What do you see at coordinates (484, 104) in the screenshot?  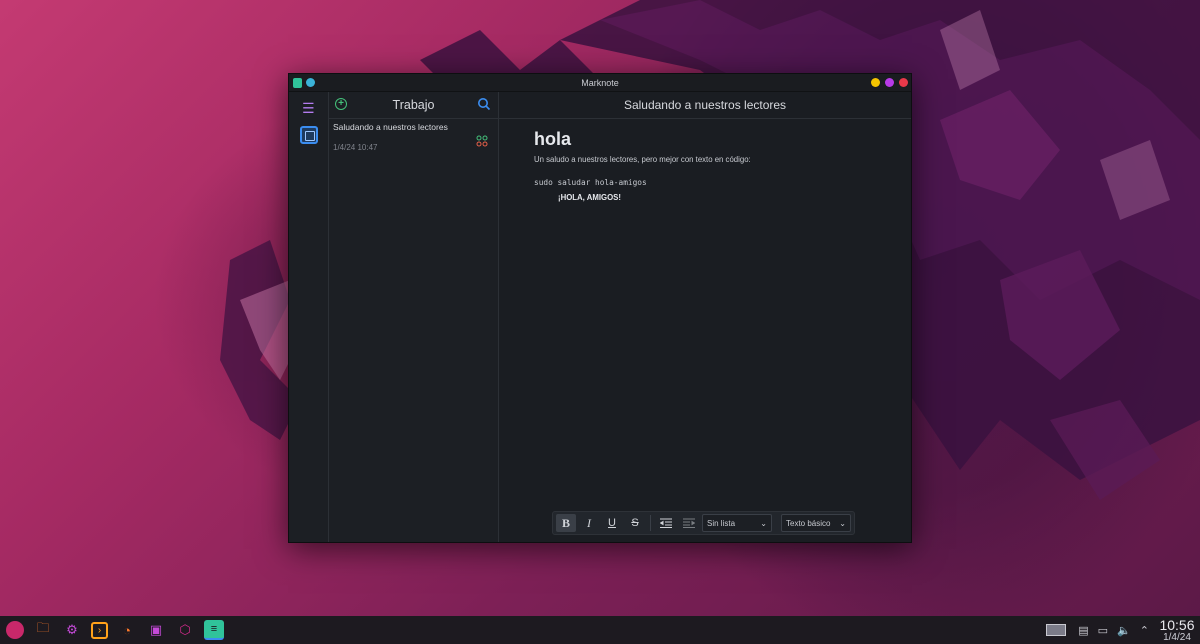 I see `search-icon` at bounding box center [484, 104].